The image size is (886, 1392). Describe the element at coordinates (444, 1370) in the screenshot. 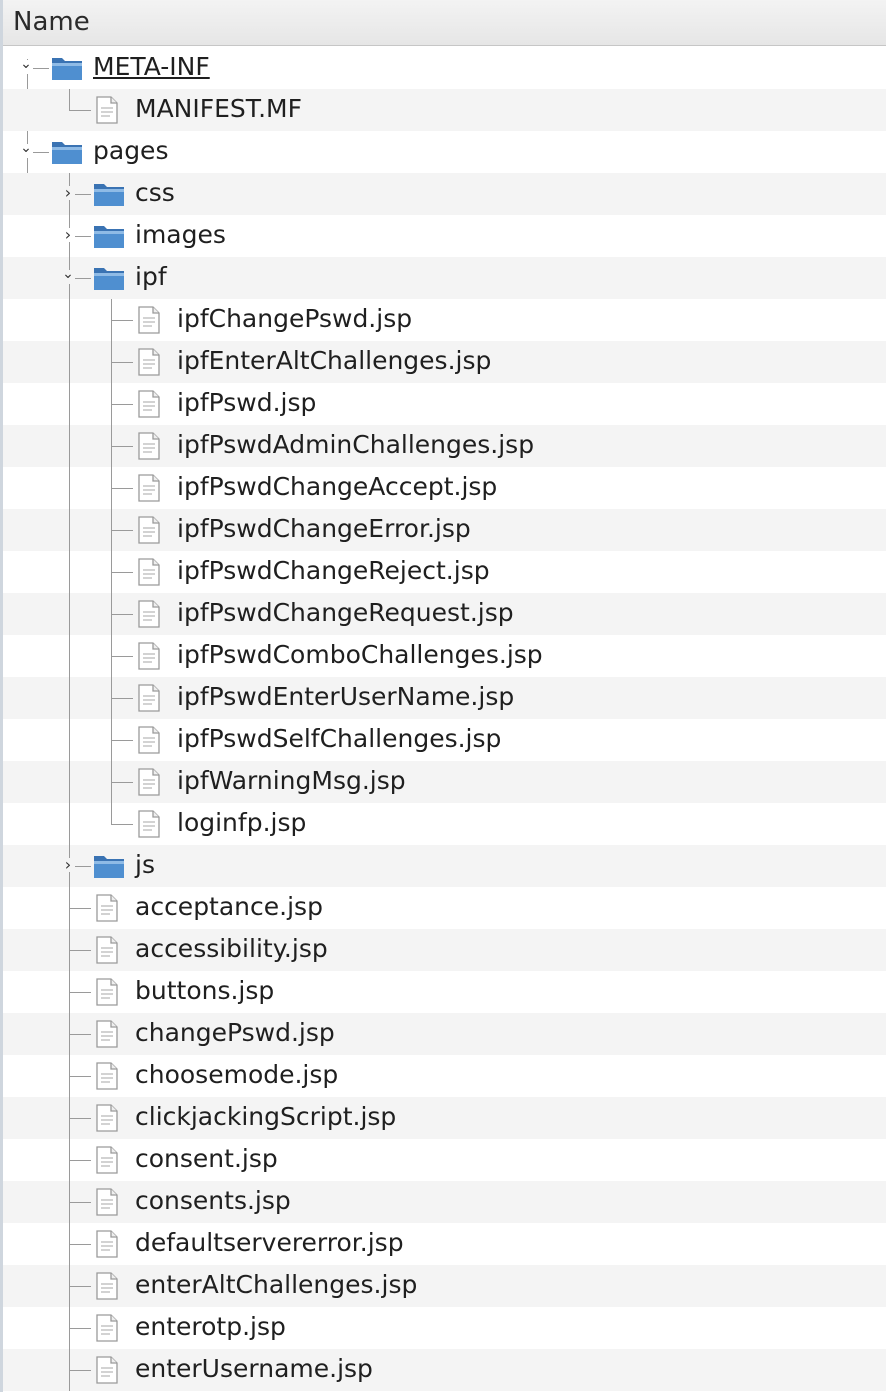

I see `tree-file-row: enterUsername.jsp` at that location.